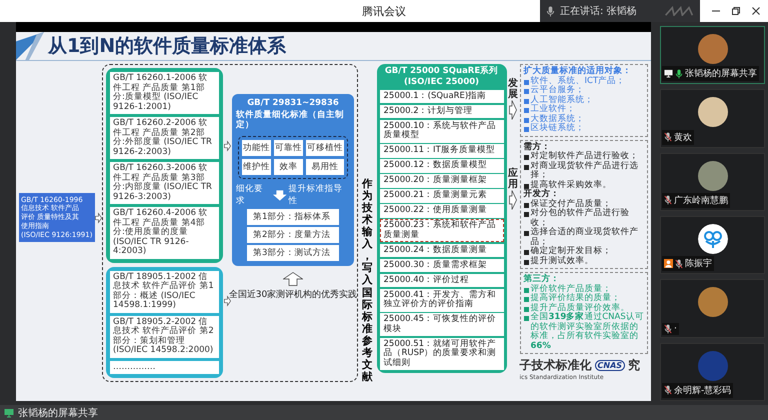 The image size is (768, 420). What do you see at coordinates (442, 97) in the screenshot?
I see `standard-item: 25000.1：(SQuaRE)指南` at bounding box center [442, 97].